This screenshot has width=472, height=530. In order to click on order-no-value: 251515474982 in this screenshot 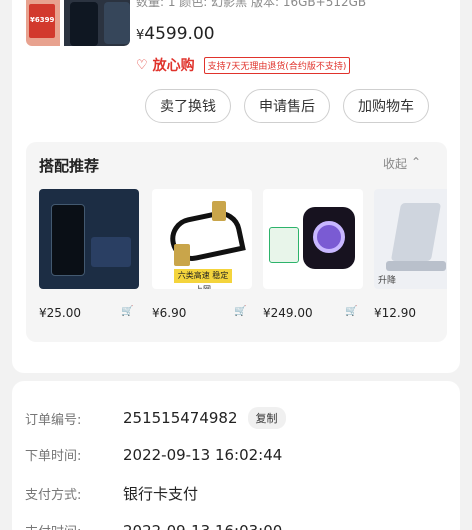, I will do `click(180, 418)`.